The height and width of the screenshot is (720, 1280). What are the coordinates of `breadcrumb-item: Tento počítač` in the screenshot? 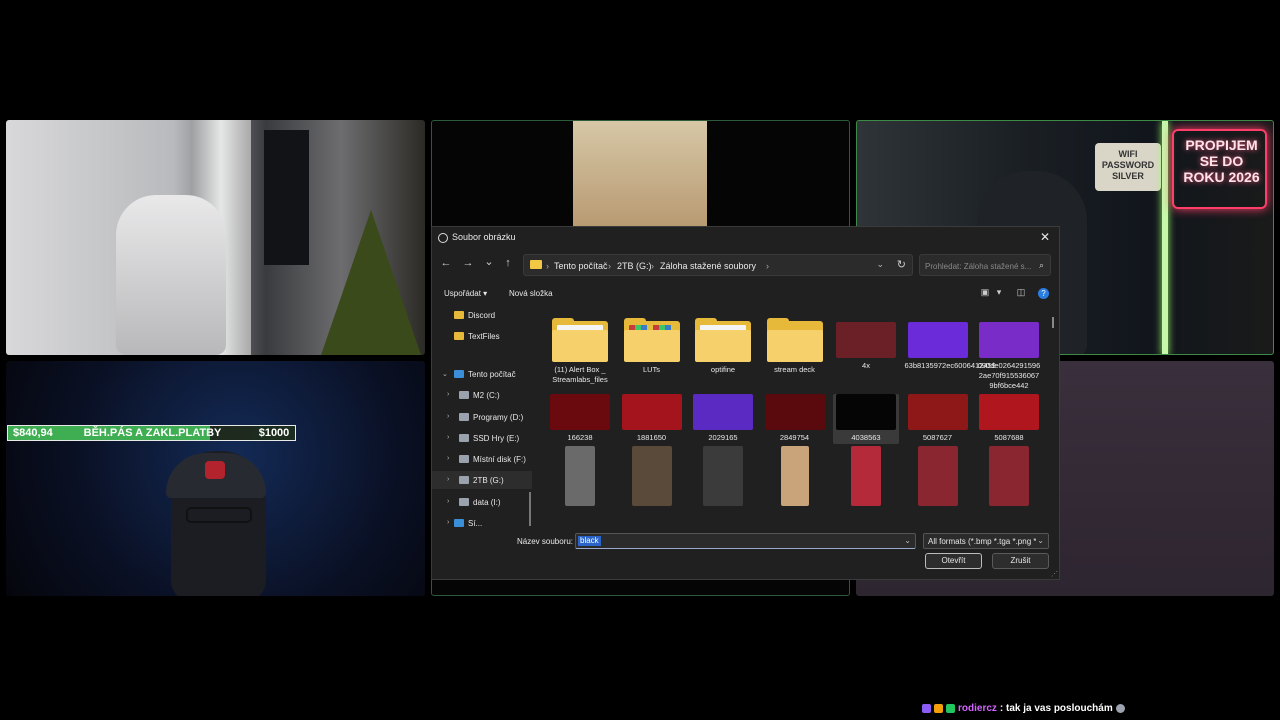 It's located at (581, 266).